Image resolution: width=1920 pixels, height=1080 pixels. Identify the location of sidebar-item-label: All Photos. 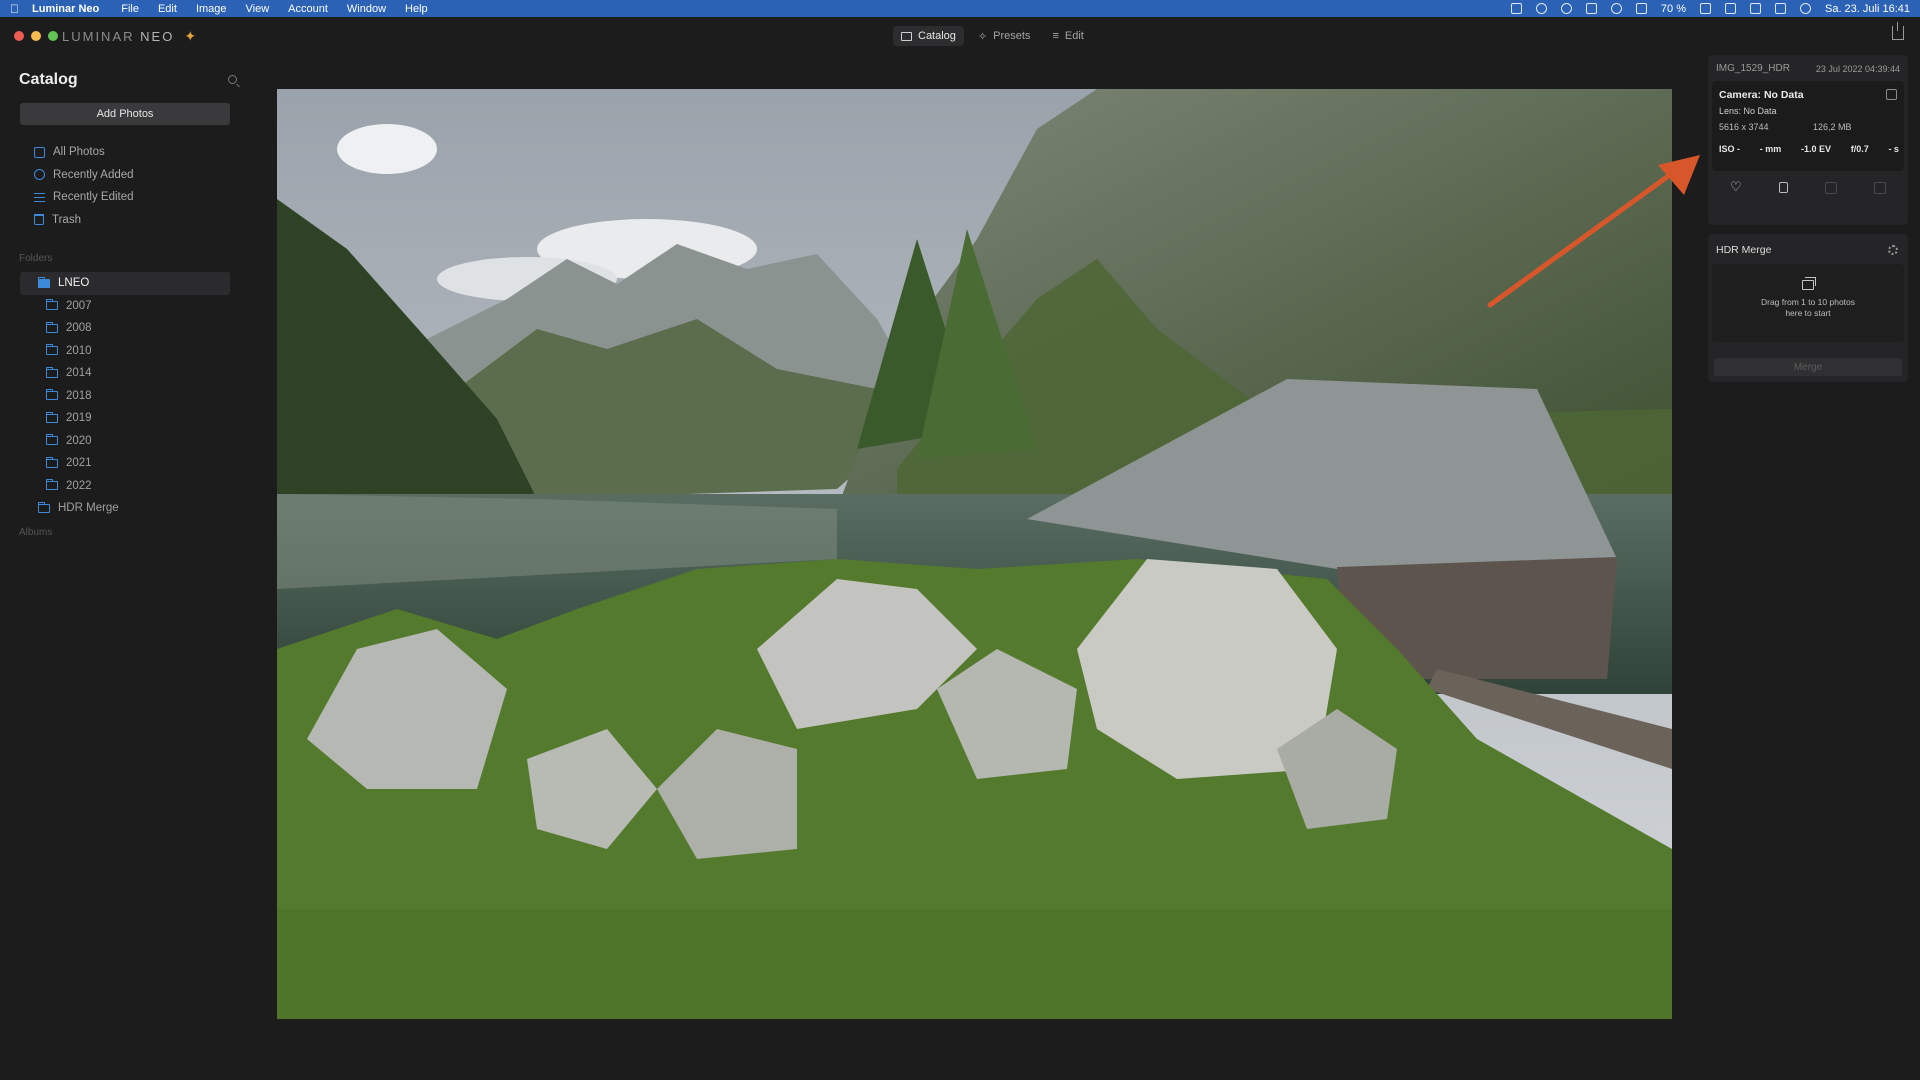
(79, 152).